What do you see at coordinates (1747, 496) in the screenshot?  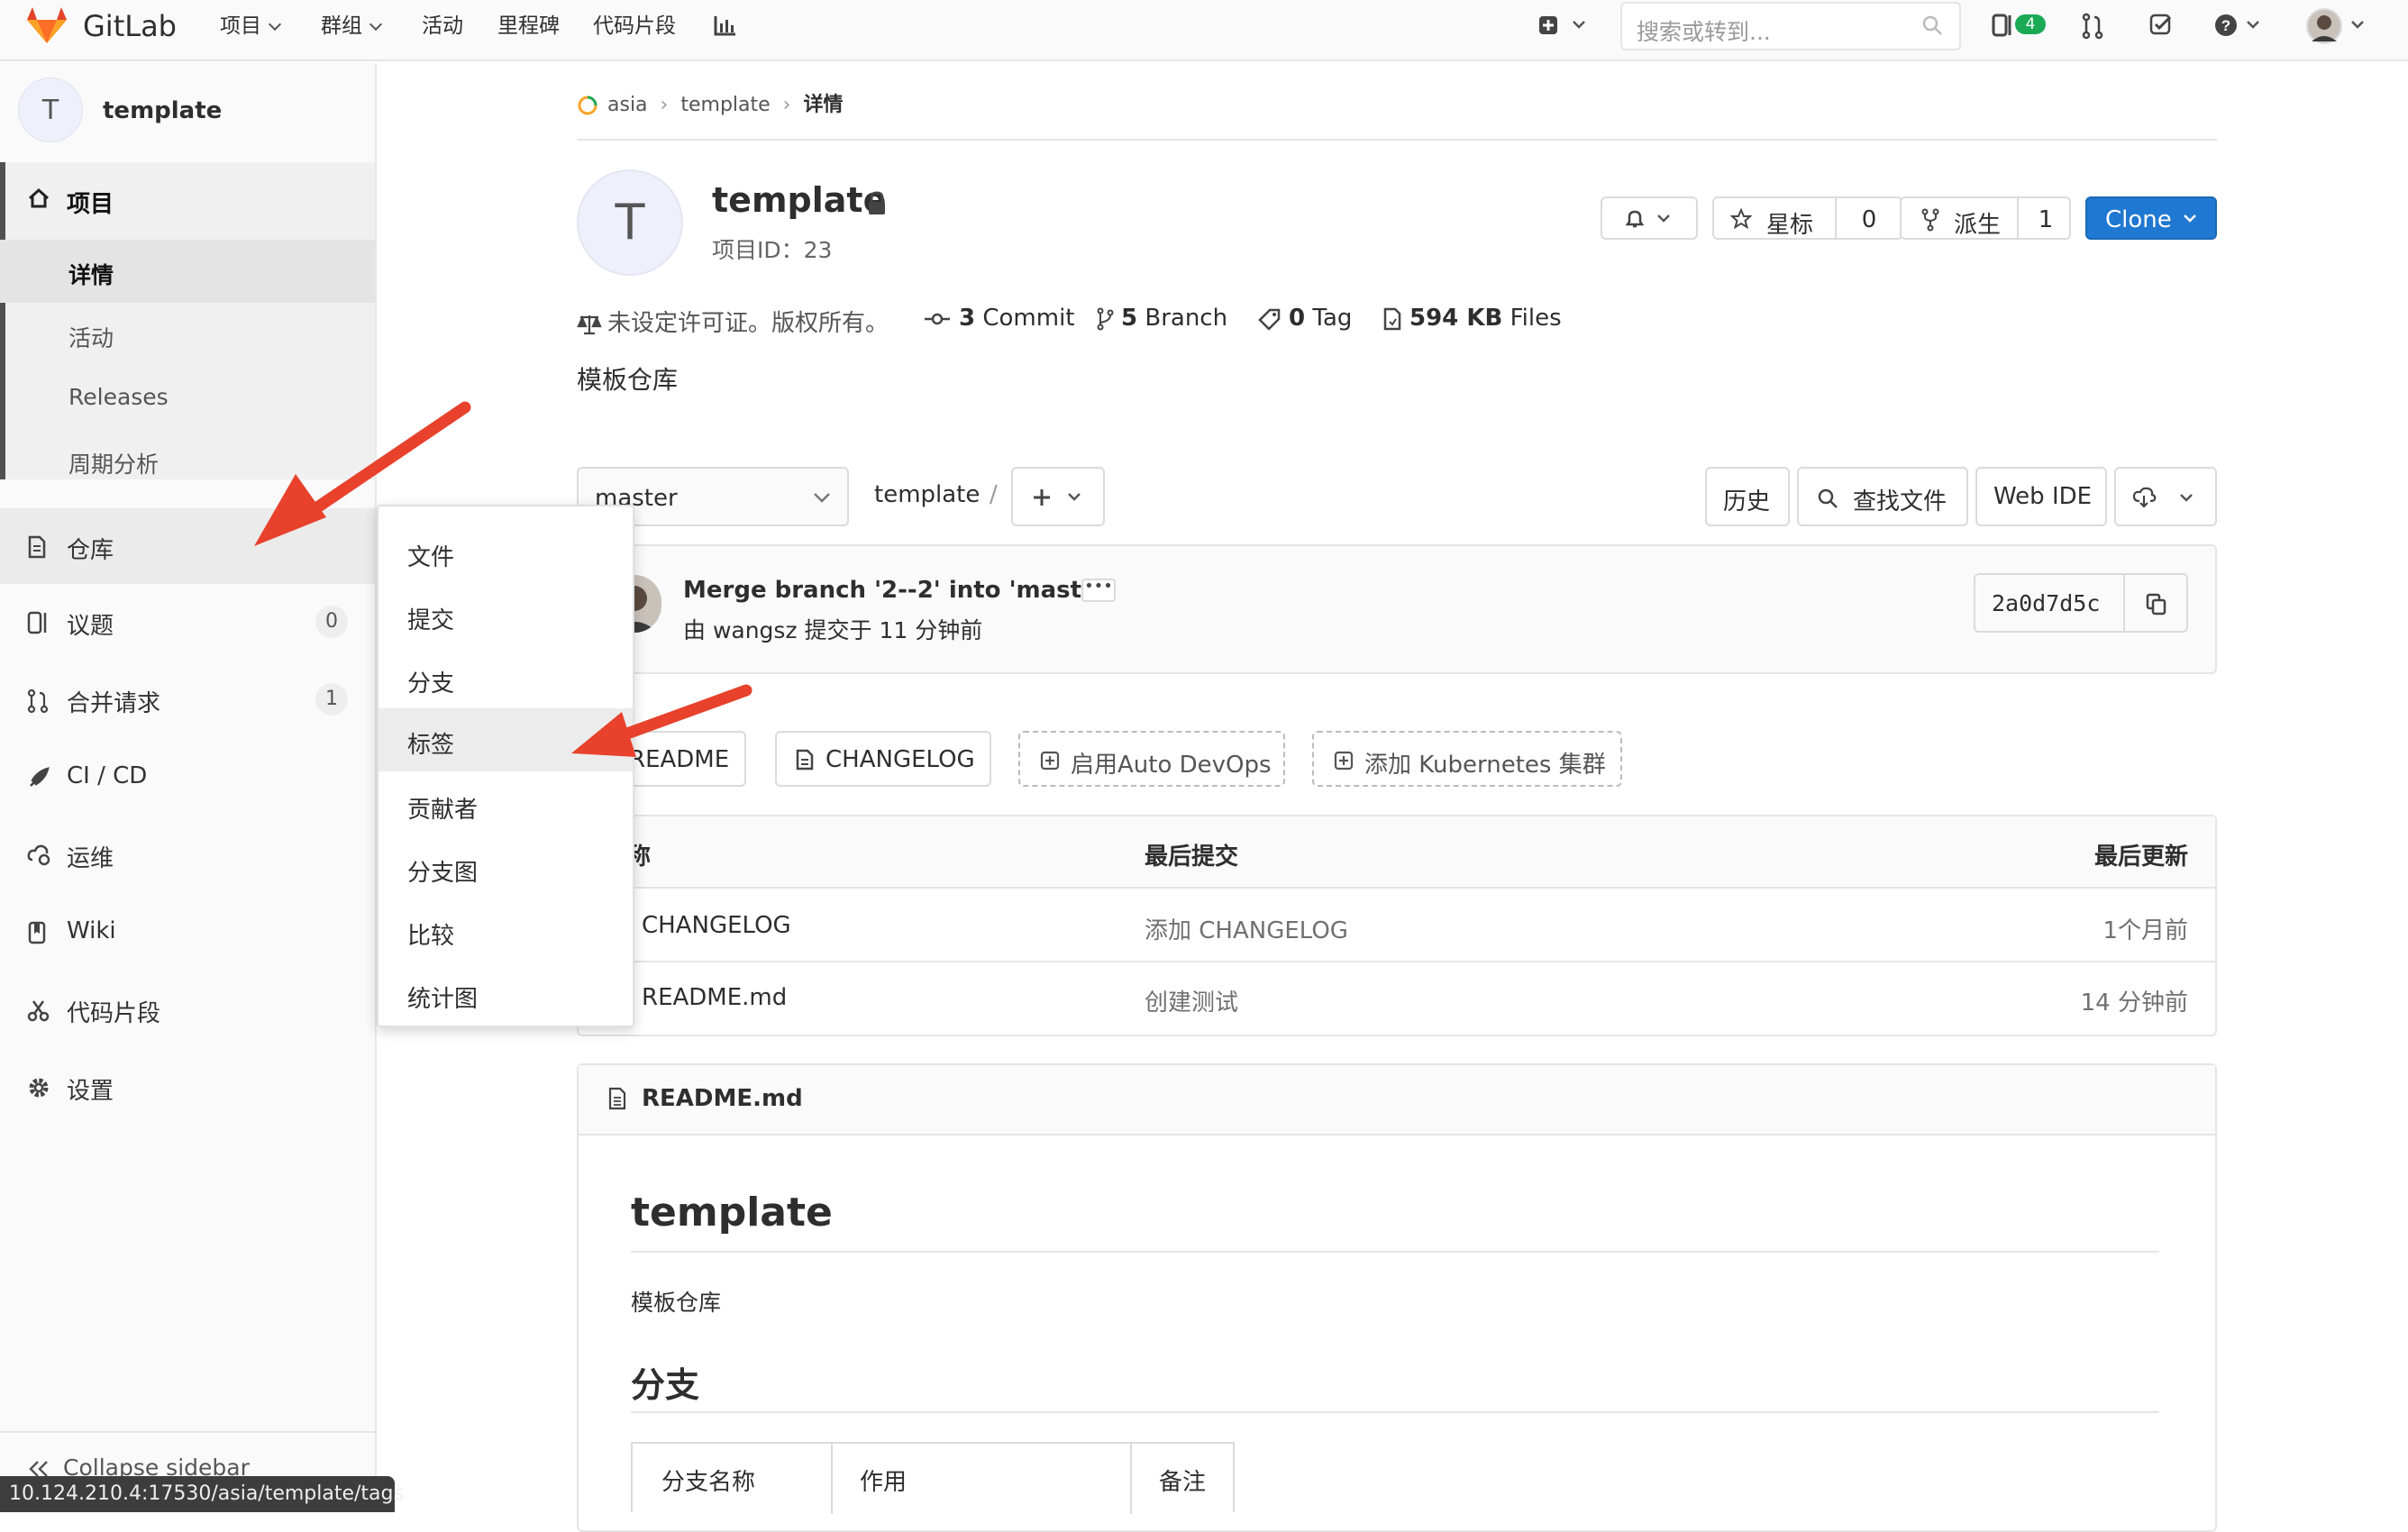 I see `history-button: 历史` at bounding box center [1747, 496].